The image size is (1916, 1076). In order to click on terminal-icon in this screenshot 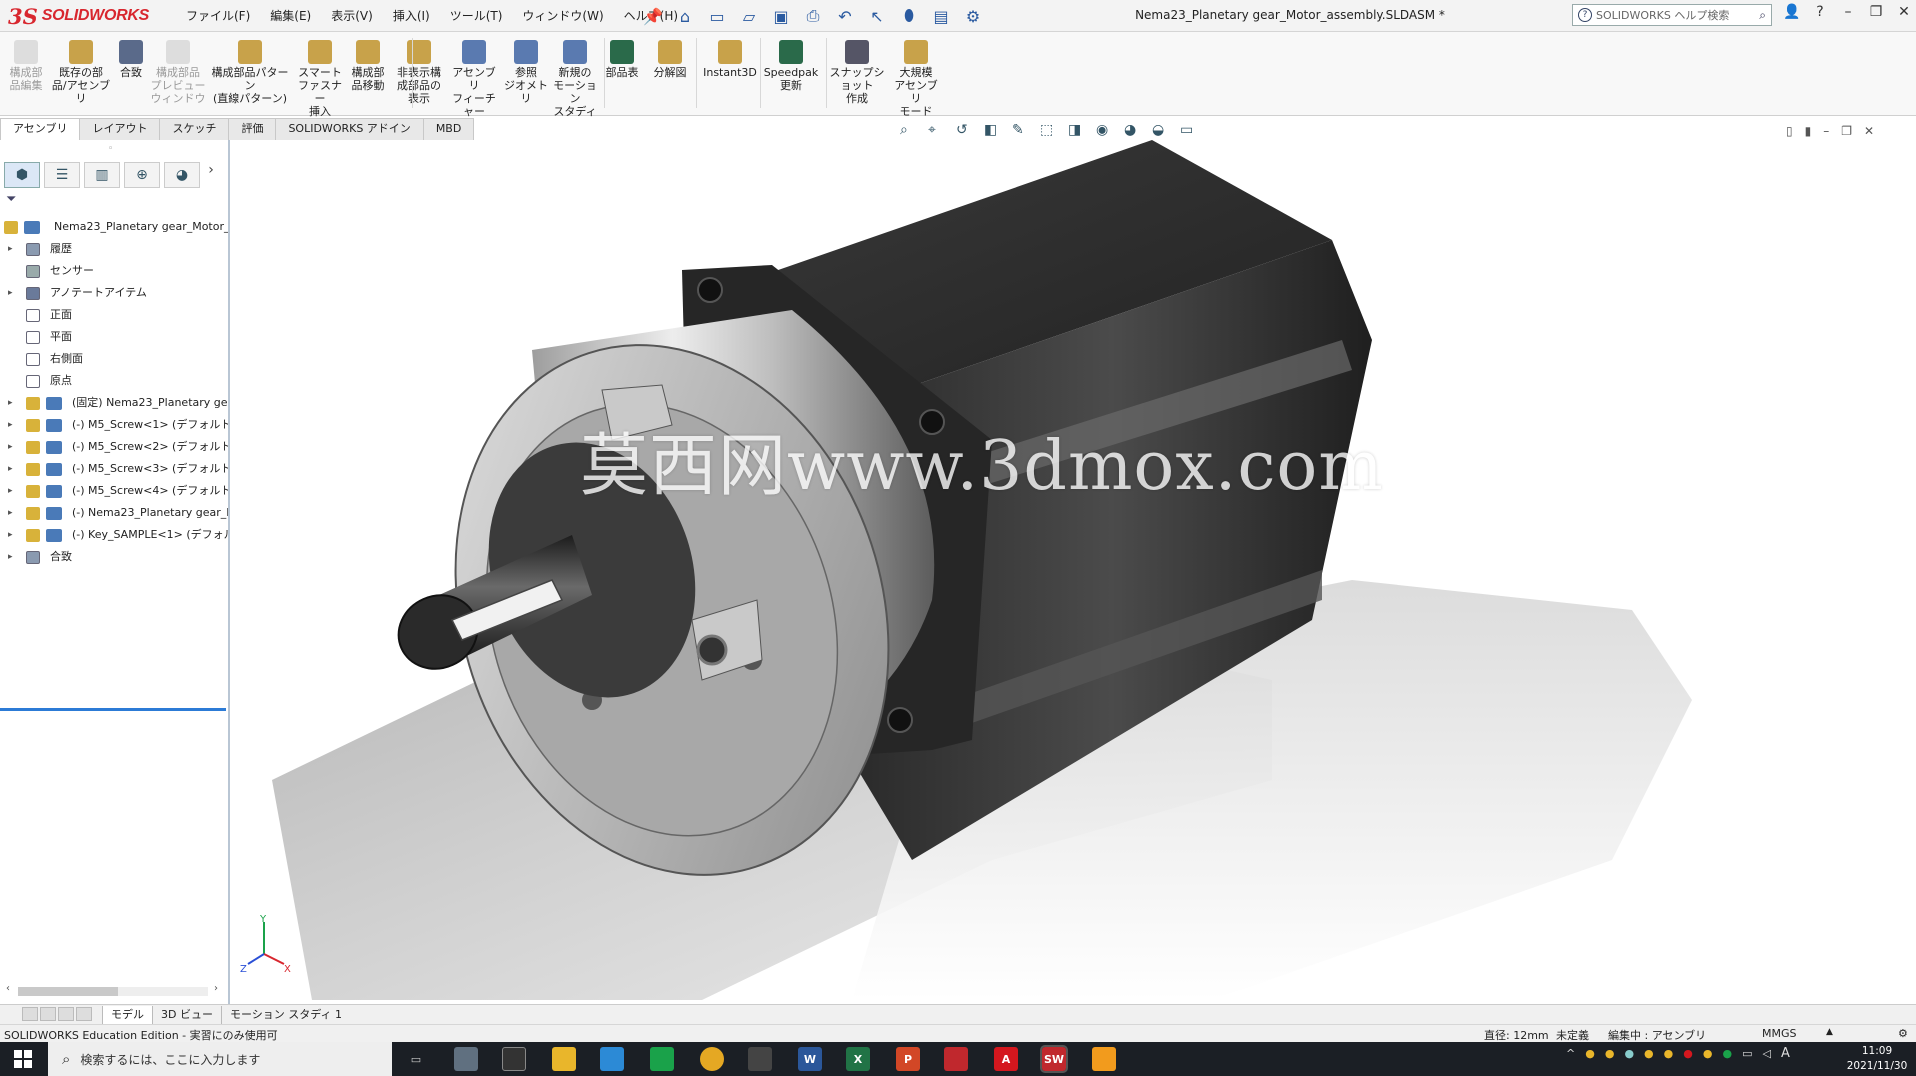, I will do `click(514, 1059)`.